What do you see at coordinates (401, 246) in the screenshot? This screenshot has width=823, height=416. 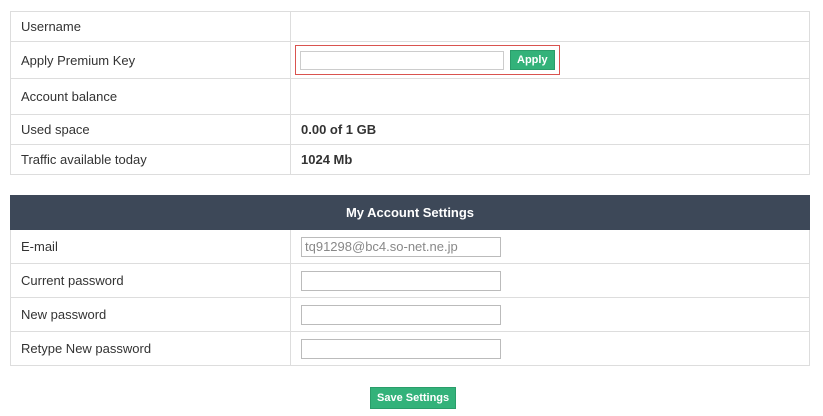 I see `email-field` at bounding box center [401, 246].